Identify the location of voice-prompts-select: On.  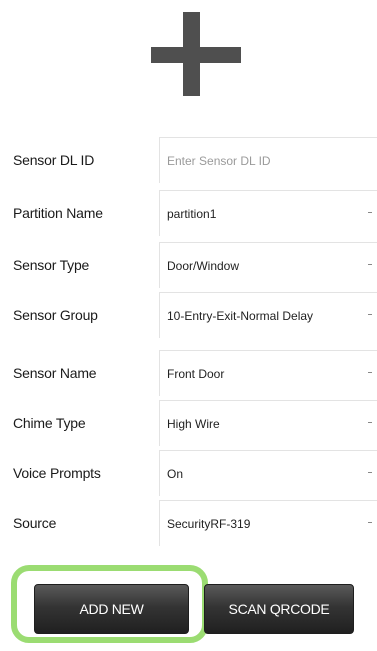
(268, 473).